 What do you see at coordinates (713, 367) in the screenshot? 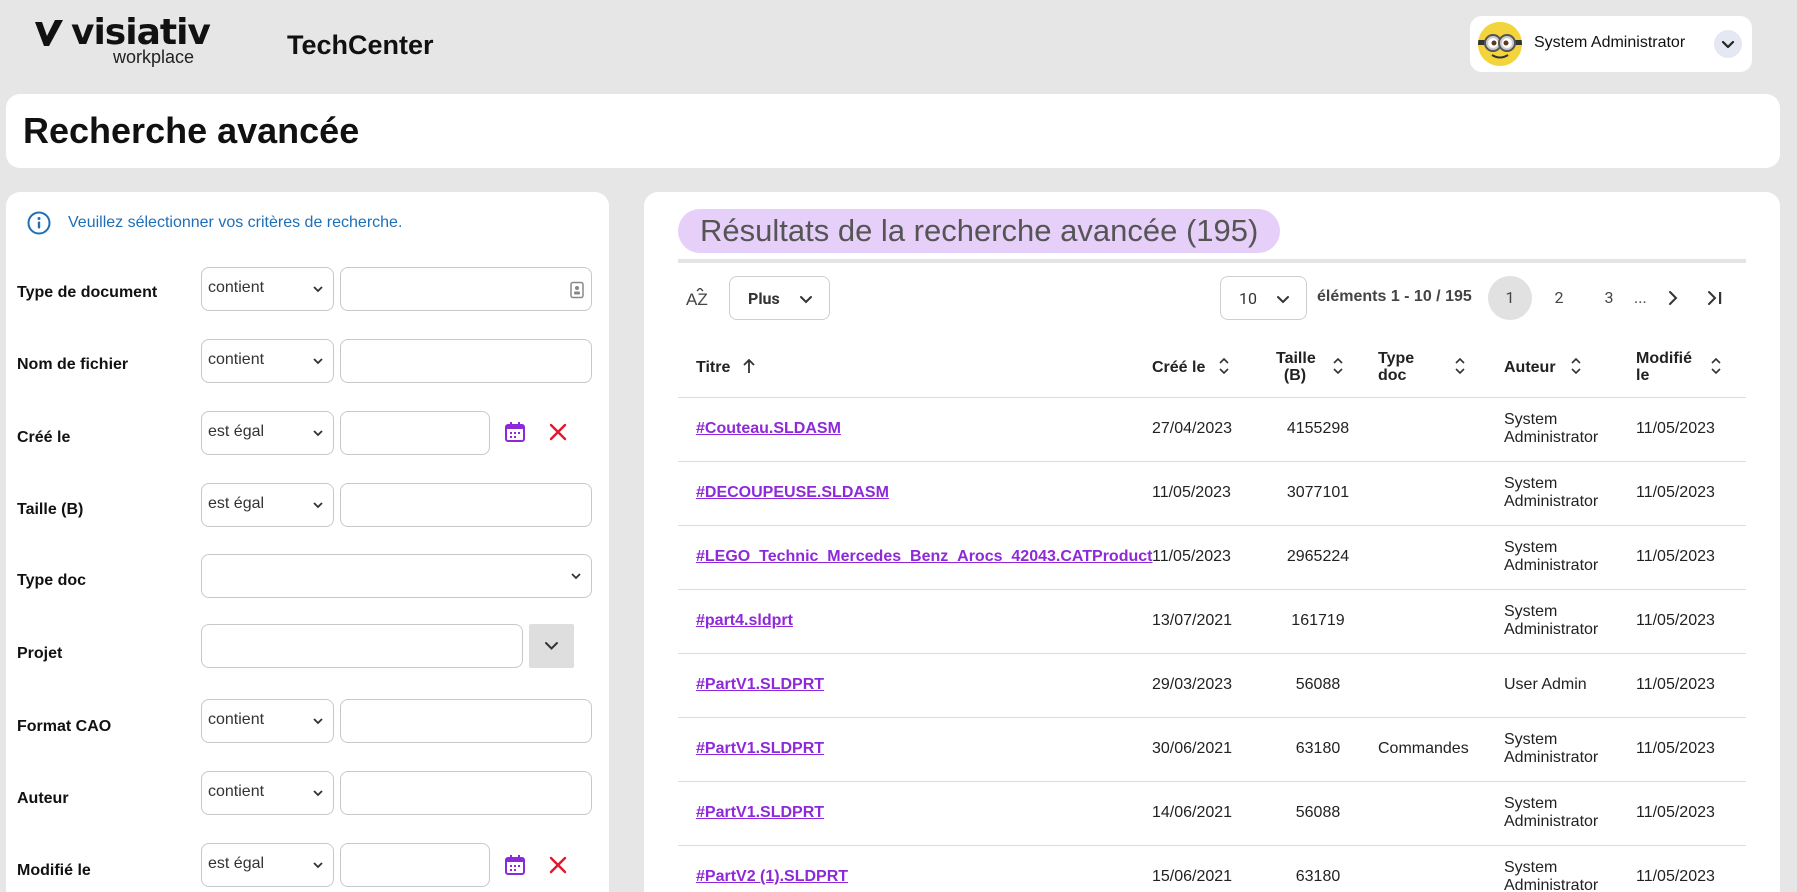
I see `column-header-label: Titre` at bounding box center [713, 367].